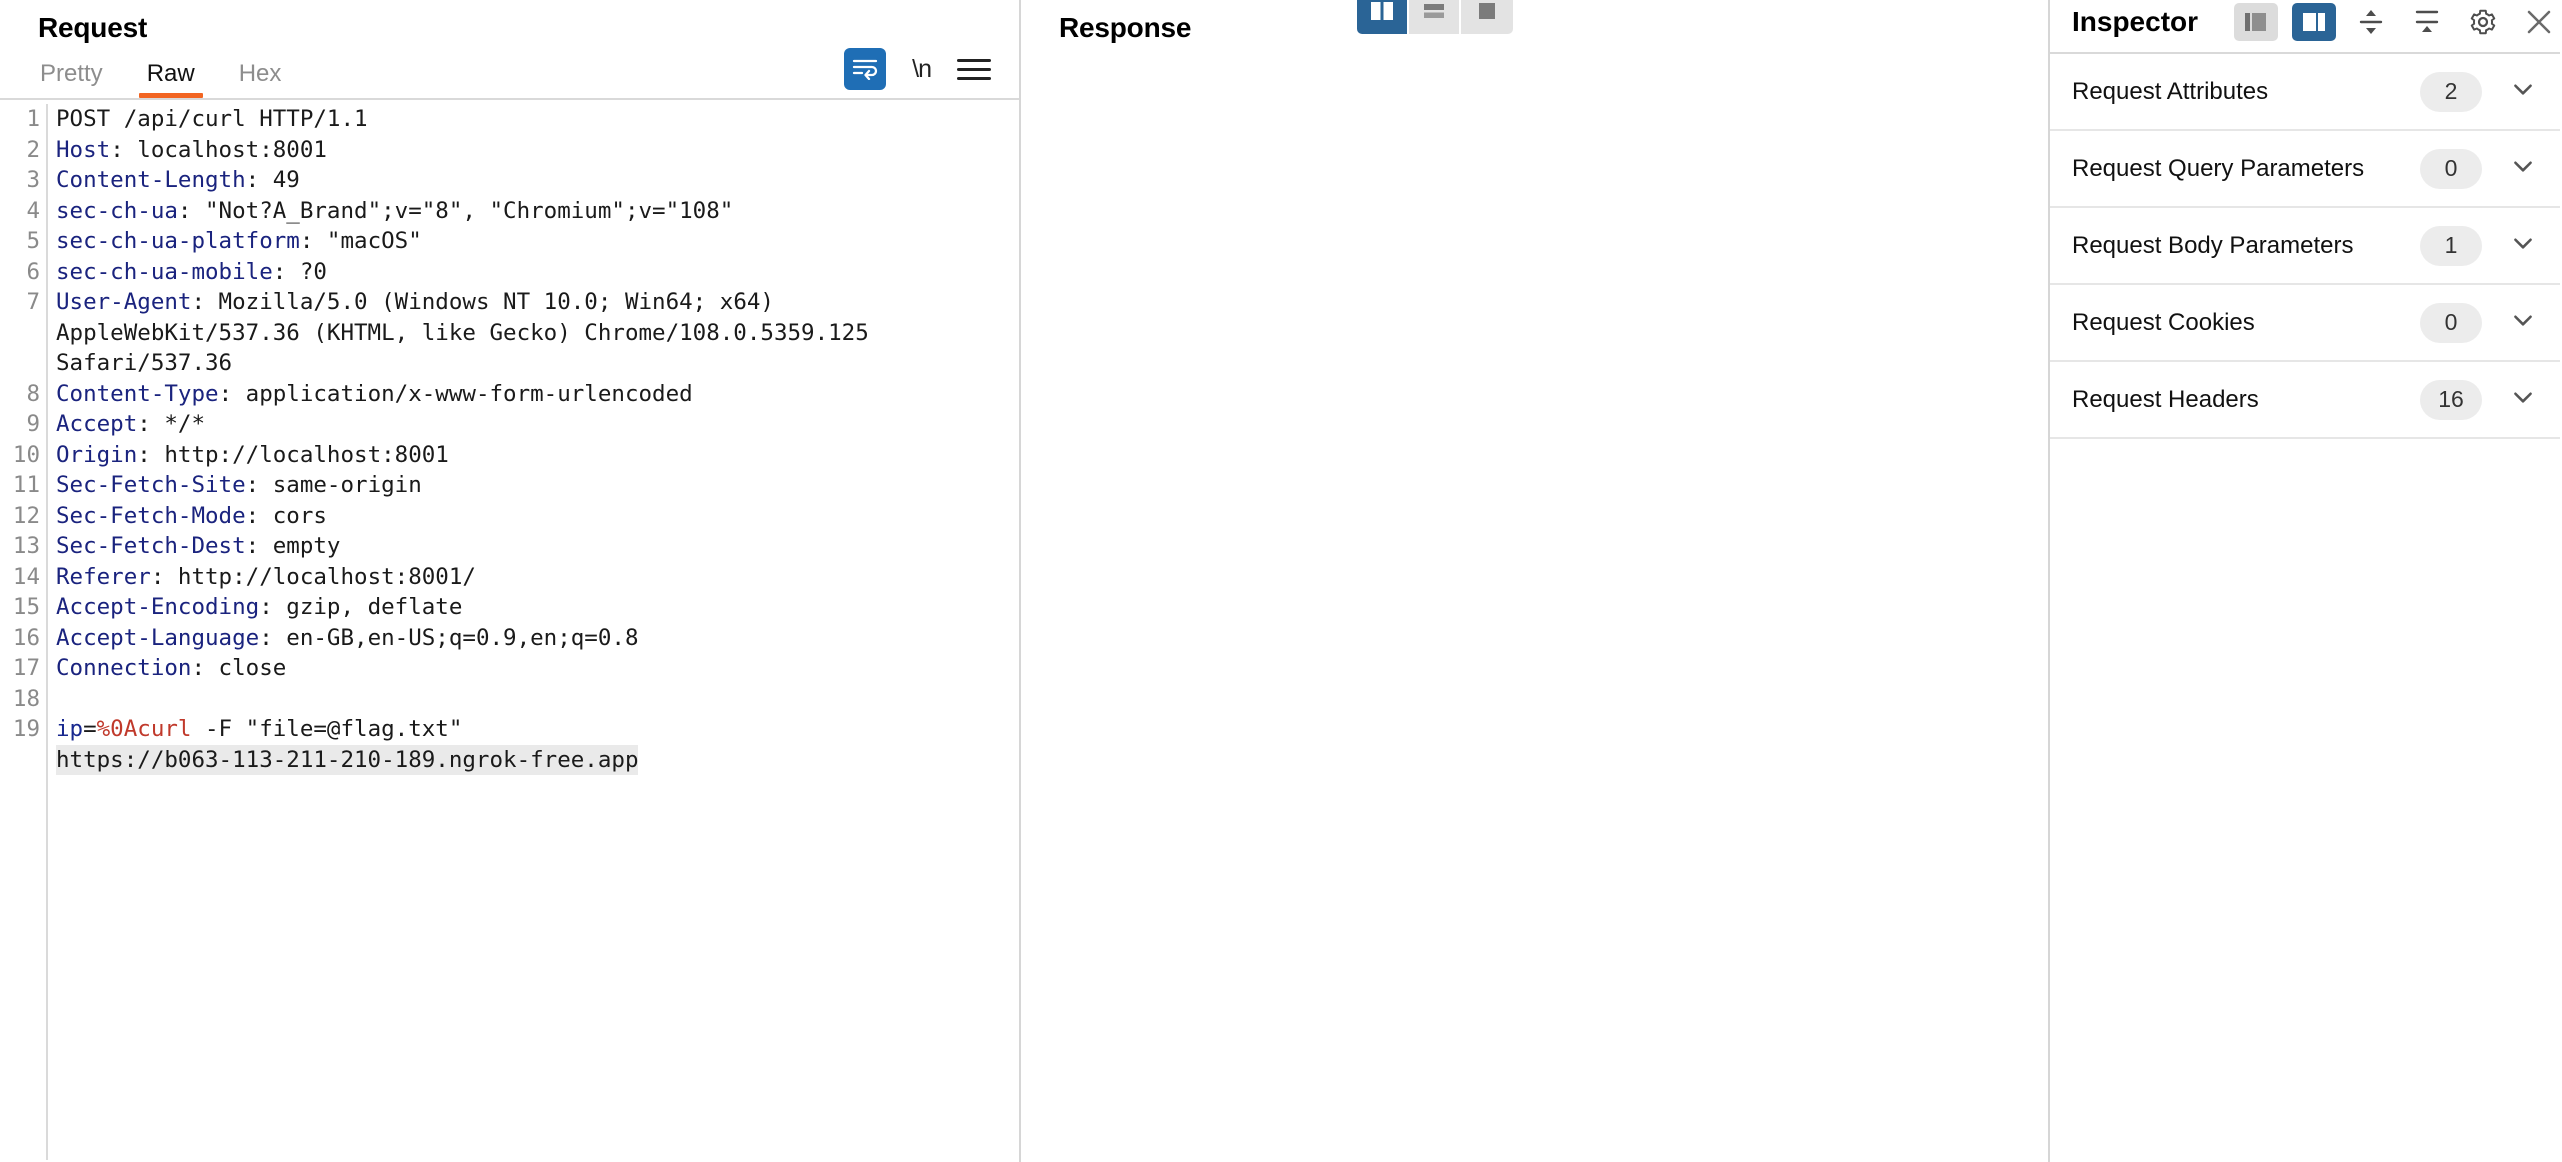 This screenshot has height=1162, width=2562. Describe the element at coordinates (532, 546) in the screenshot. I see `code-line: Sec-Fetch-Dest: empty` at that location.